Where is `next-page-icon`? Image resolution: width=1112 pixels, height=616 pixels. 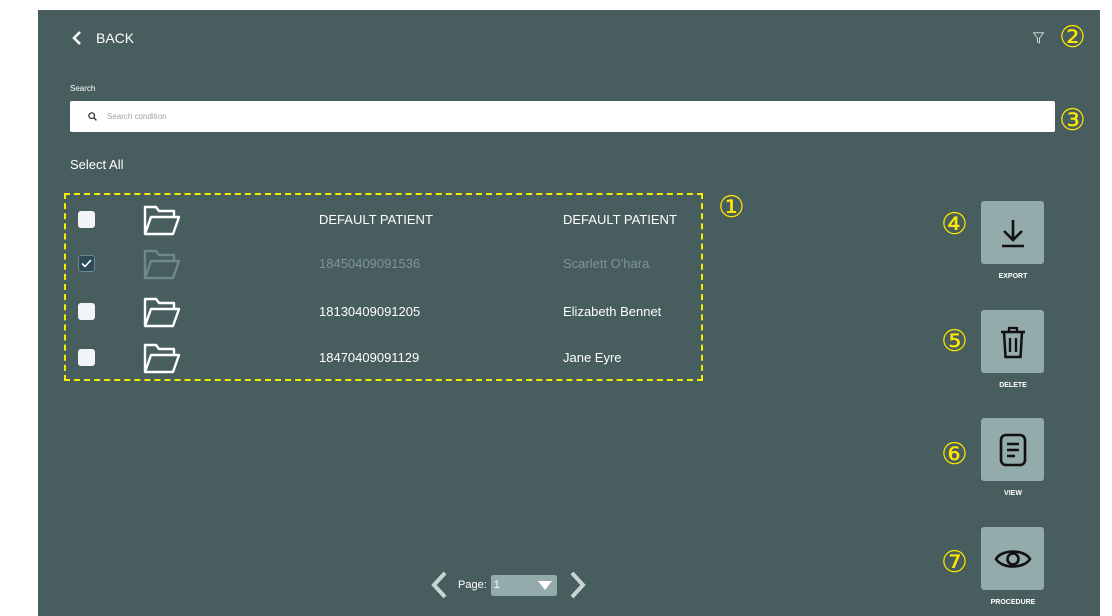
next-page-icon is located at coordinates (578, 585).